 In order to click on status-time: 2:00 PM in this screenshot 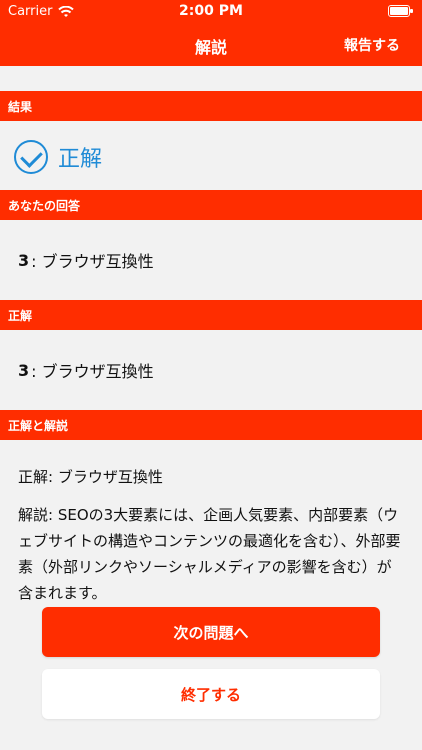, I will do `click(211, 11)`.